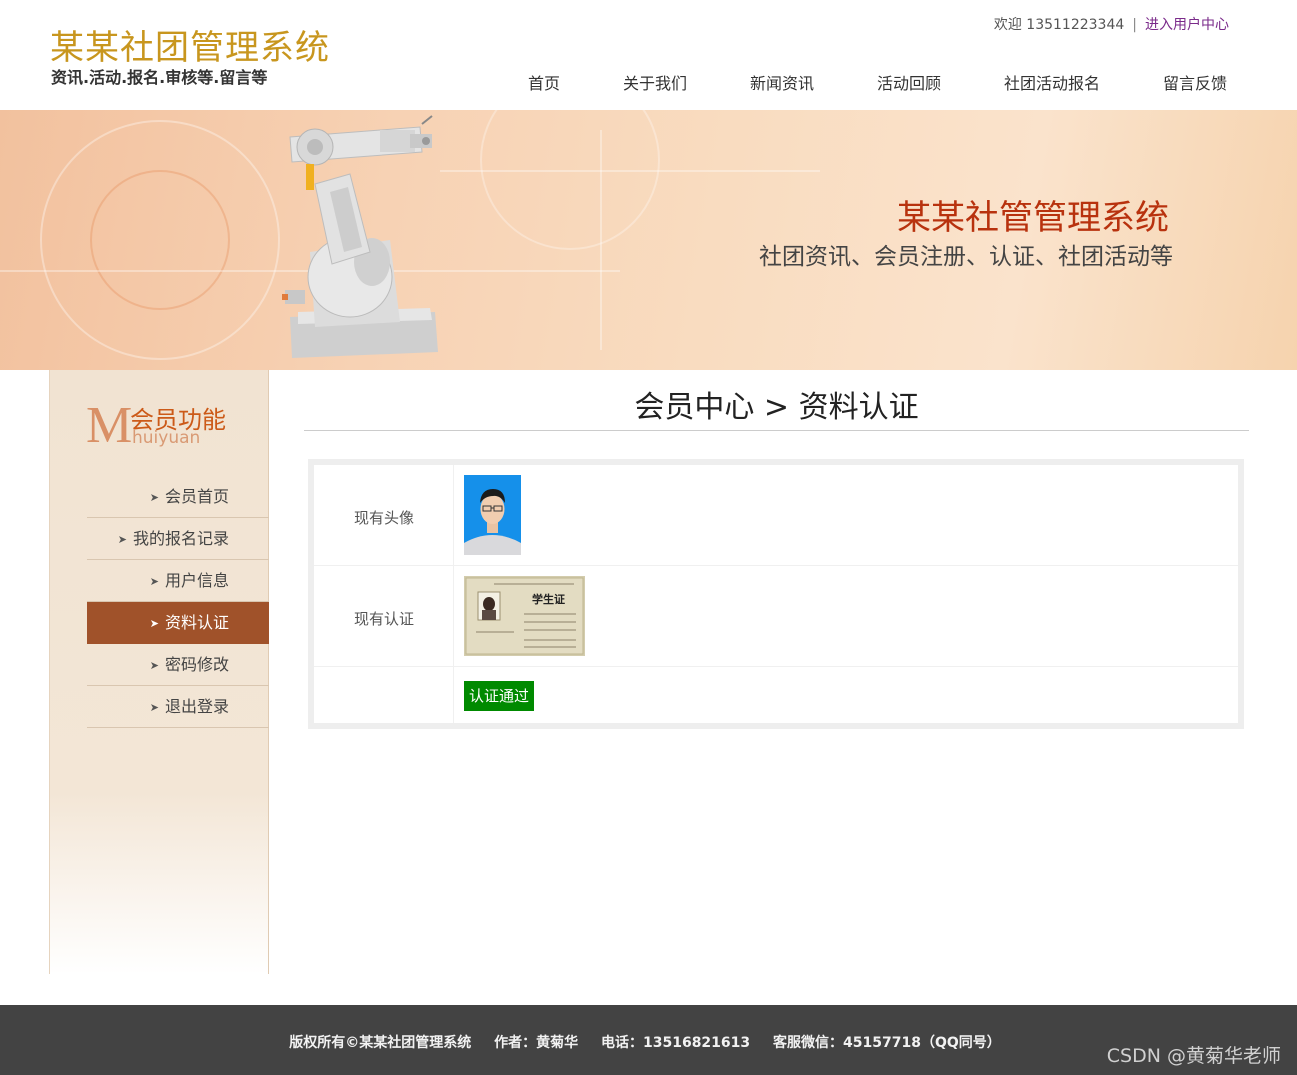 This screenshot has height=1075, width=1297. I want to click on avatar-photo, so click(492, 515).